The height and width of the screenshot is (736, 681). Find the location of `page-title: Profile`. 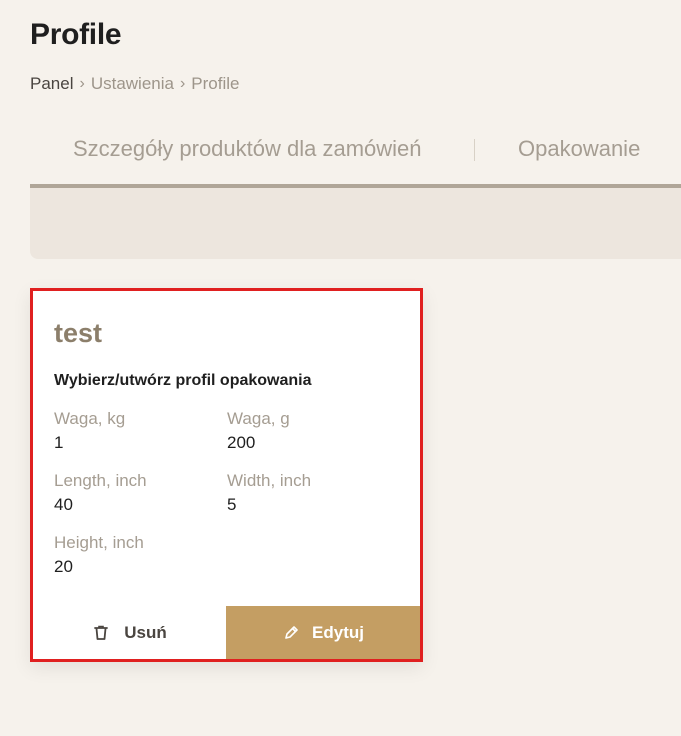

page-title: Profile is located at coordinates (76, 34).